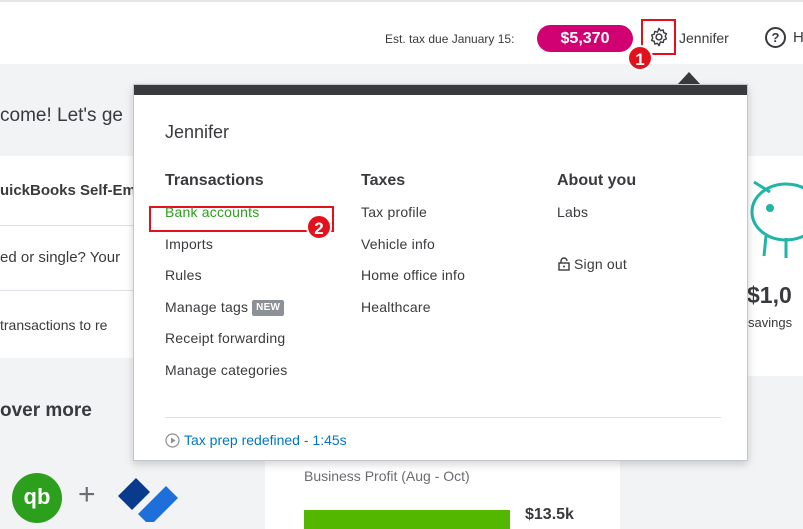 This screenshot has width=803, height=529. What do you see at coordinates (226, 218) in the screenshot?
I see `menu-item-bank-accounts: Bank accounts` at bounding box center [226, 218].